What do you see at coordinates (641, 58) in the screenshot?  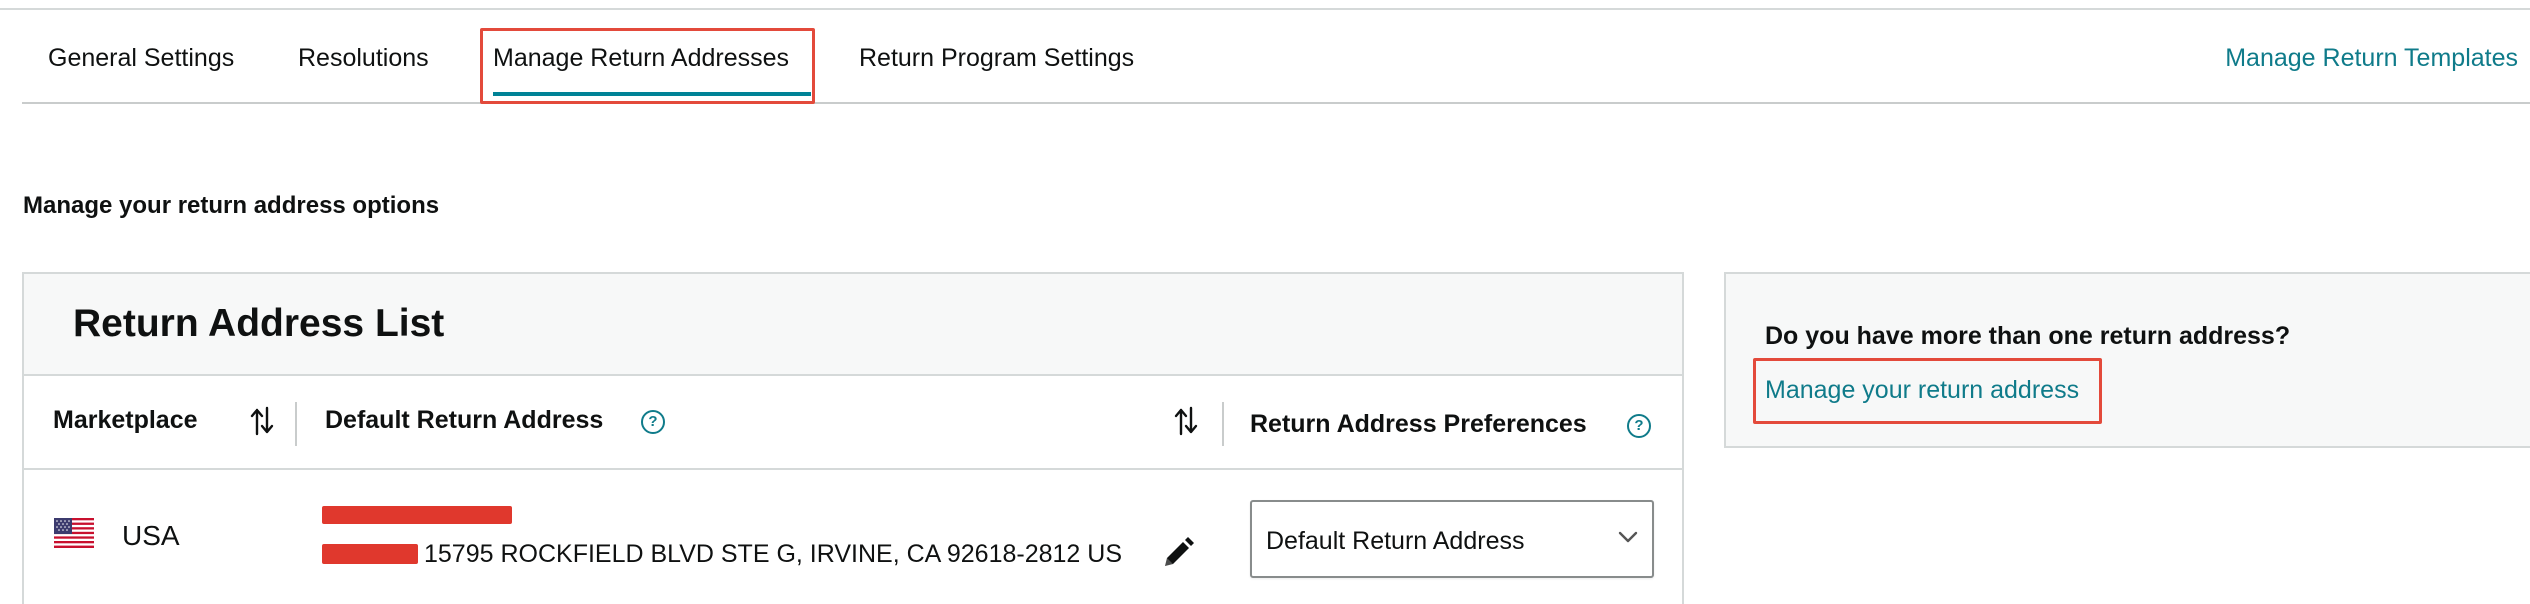 I see `tab-manage-return-addresses: Manage Return Addresses` at bounding box center [641, 58].